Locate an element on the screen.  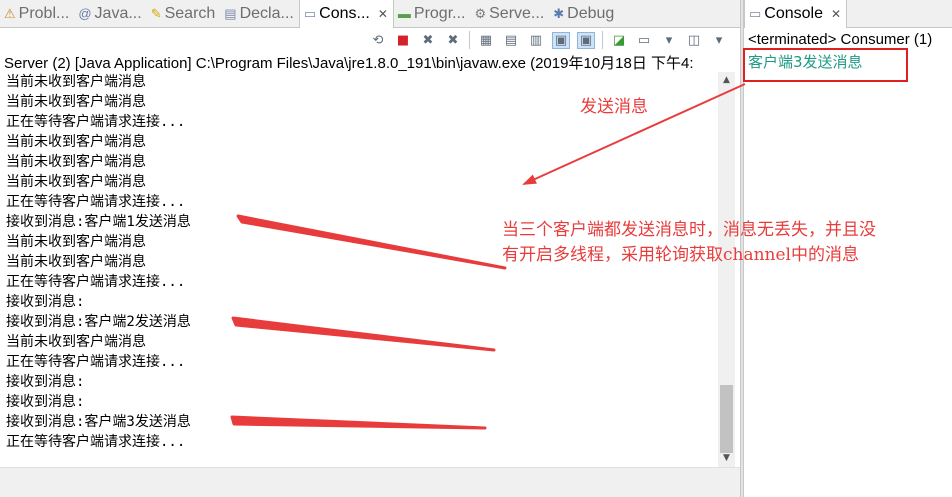
show-on-stdout-icon: ▣ is located at coordinates (561, 40).